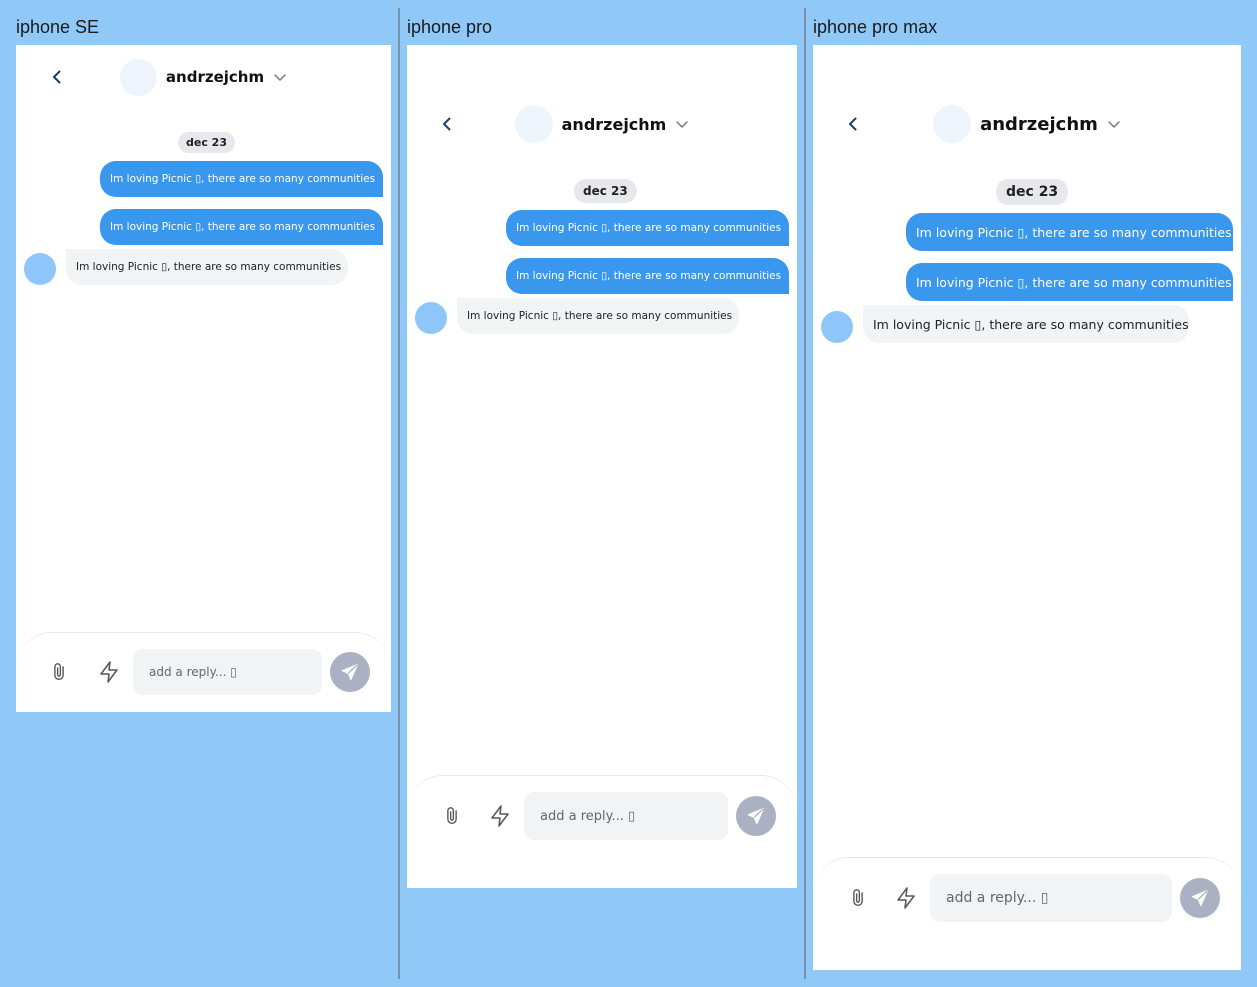 The image size is (1257, 987). Describe the element at coordinates (450, 27) in the screenshot. I see `device-label: iphone pro` at that location.